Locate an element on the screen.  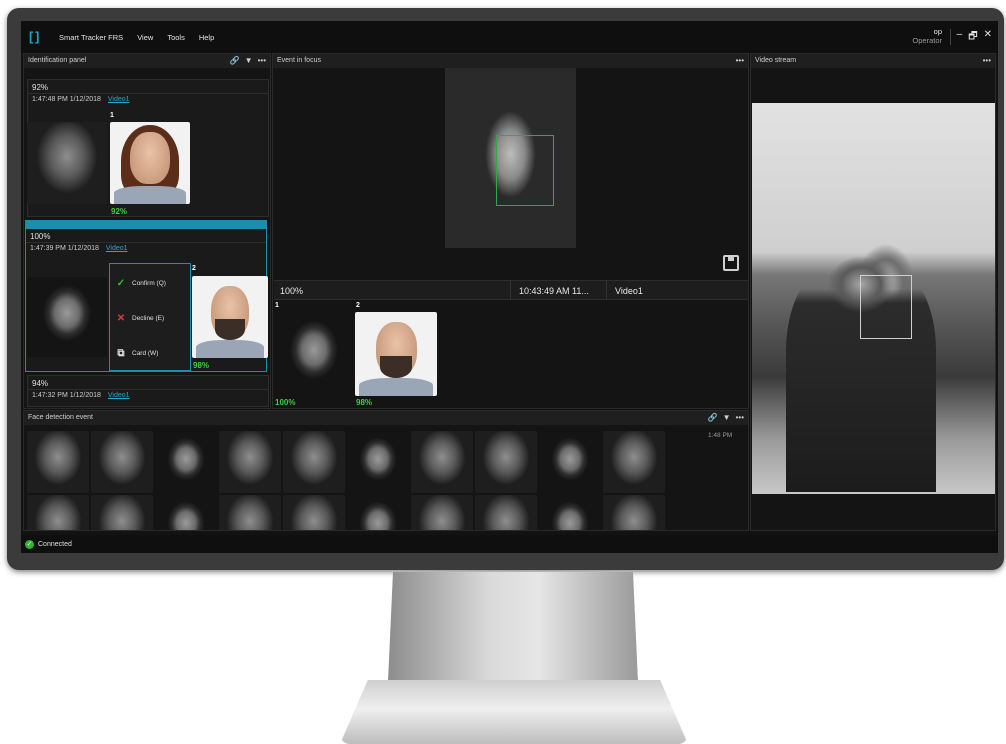
restore-icon: 🗗 is located at coordinates (972, 37).